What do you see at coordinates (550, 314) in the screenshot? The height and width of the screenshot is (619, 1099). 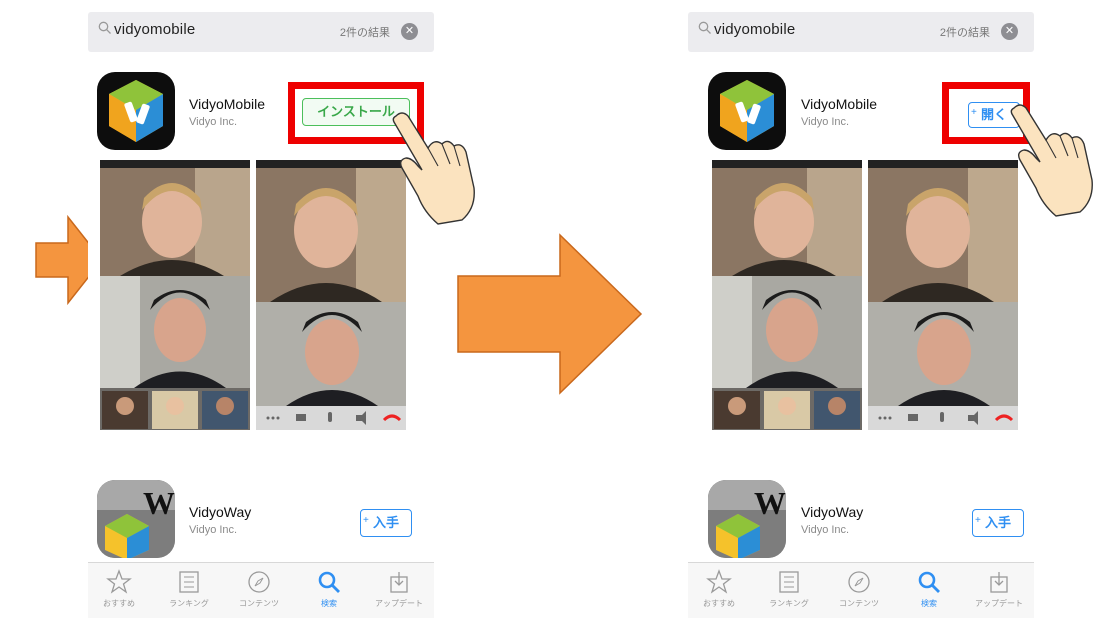 I see `large-orange-arrow` at bounding box center [550, 314].